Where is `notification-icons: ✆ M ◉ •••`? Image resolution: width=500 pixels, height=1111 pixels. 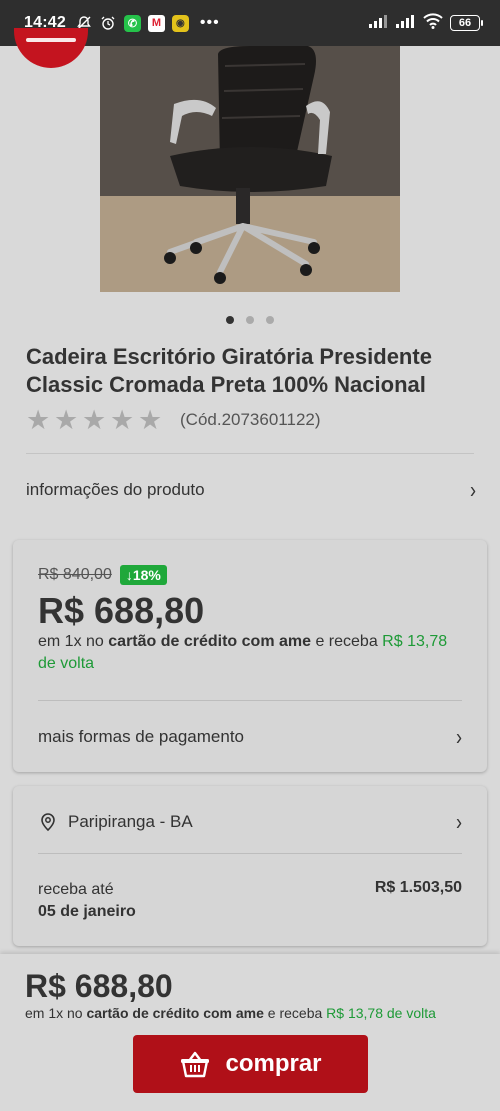 notification-icons: ✆ M ◉ ••• is located at coordinates (148, 23).